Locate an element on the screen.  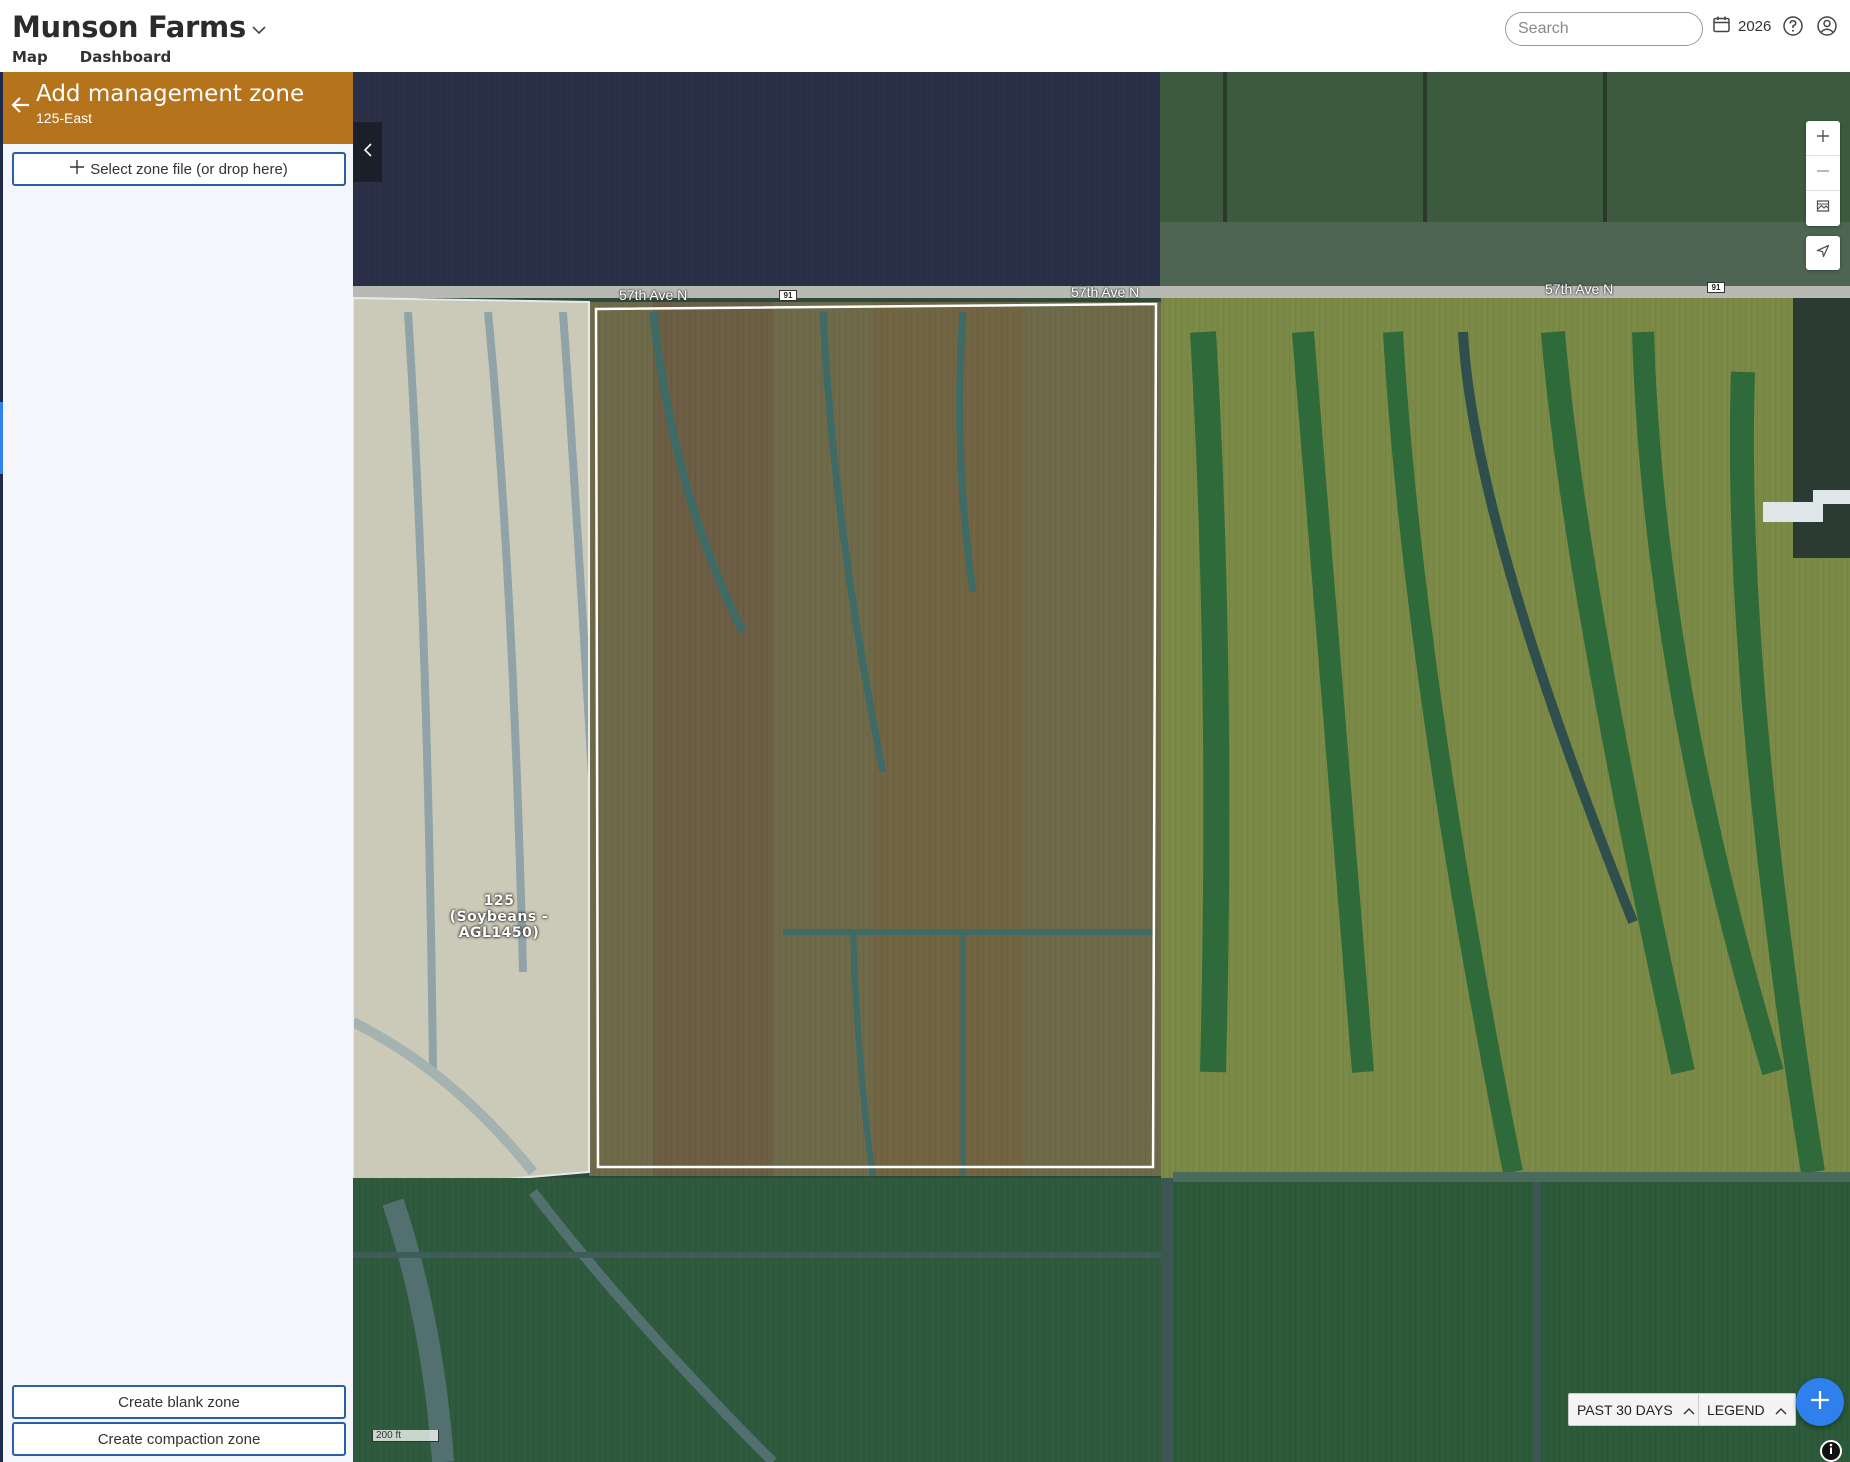
add-button is located at coordinates (1820, 1402).